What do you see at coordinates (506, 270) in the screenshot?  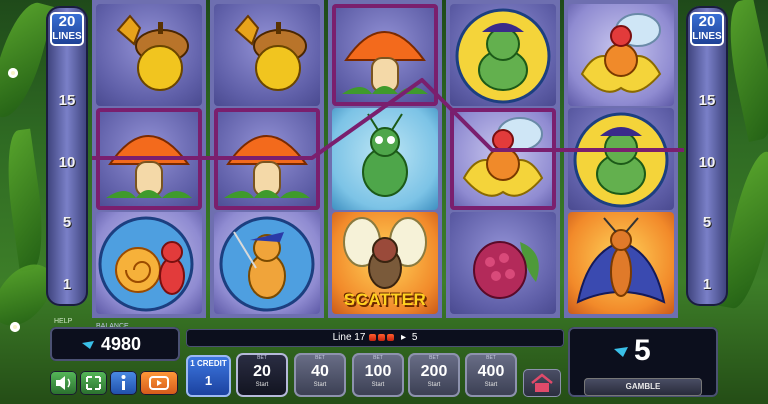 I see `raspberry-icon` at bounding box center [506, 270].